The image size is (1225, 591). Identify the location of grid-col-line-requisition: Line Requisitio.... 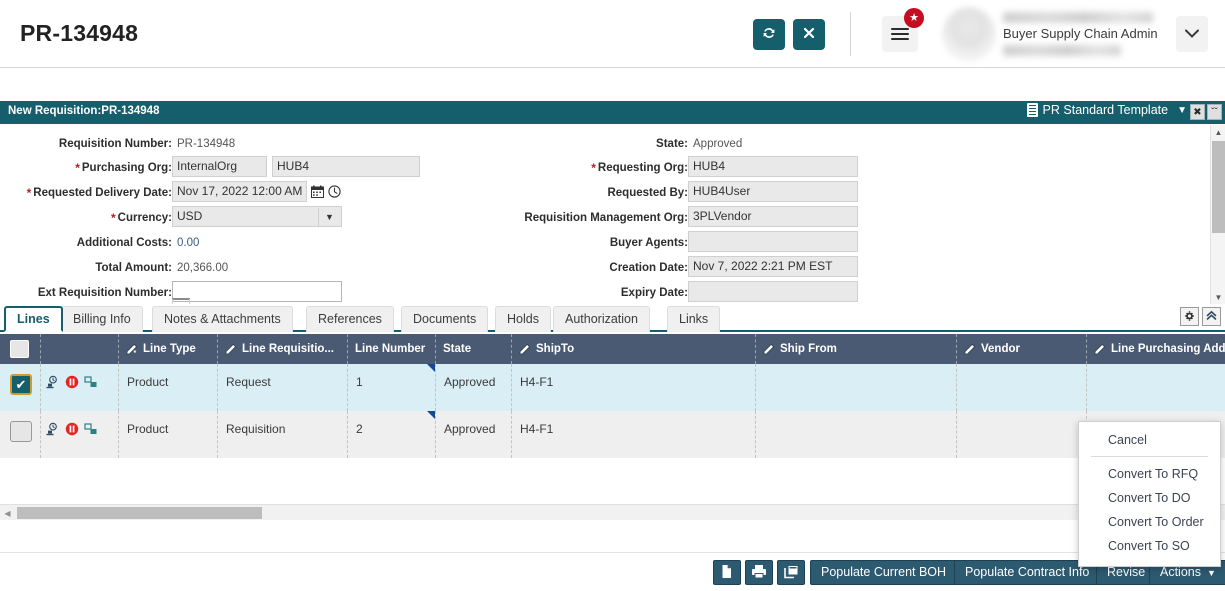
(282, 349).